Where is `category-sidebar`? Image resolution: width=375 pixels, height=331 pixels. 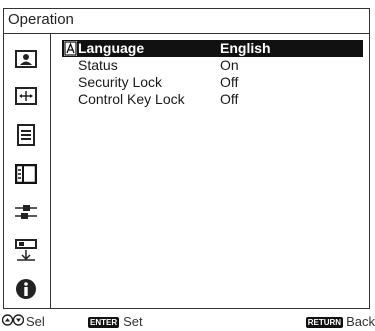
category-sidebar is located at coordinates (27, 170).